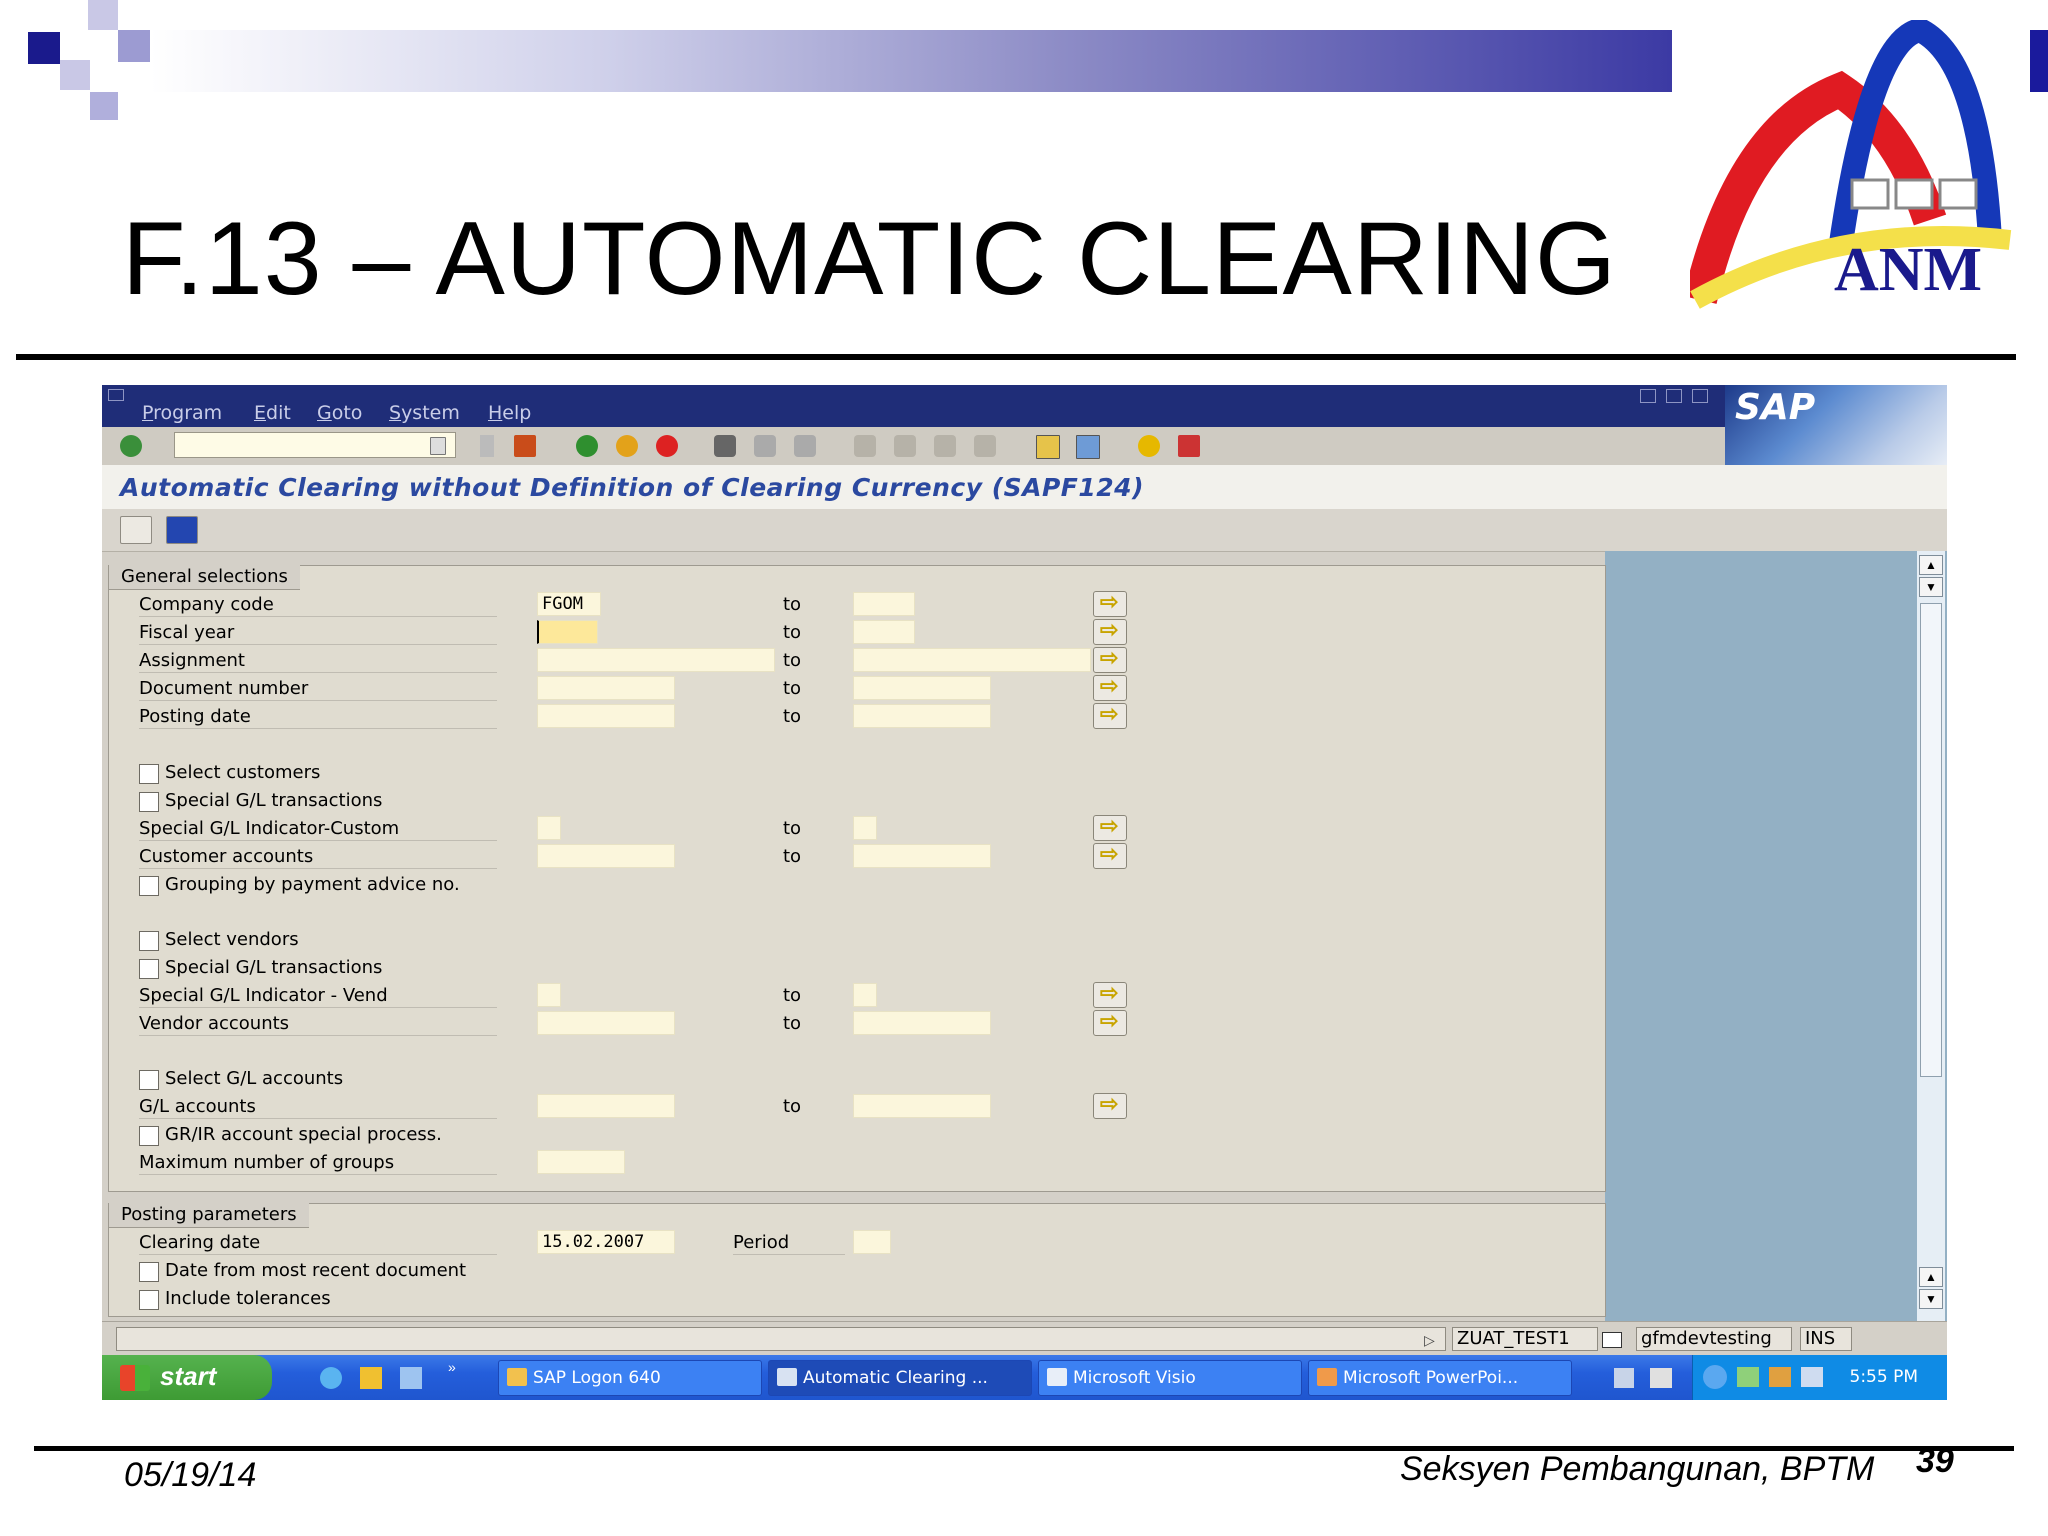 The width and height of the screenshot is (2048, 1536). I want to click on print-icon, so click(725, 446).